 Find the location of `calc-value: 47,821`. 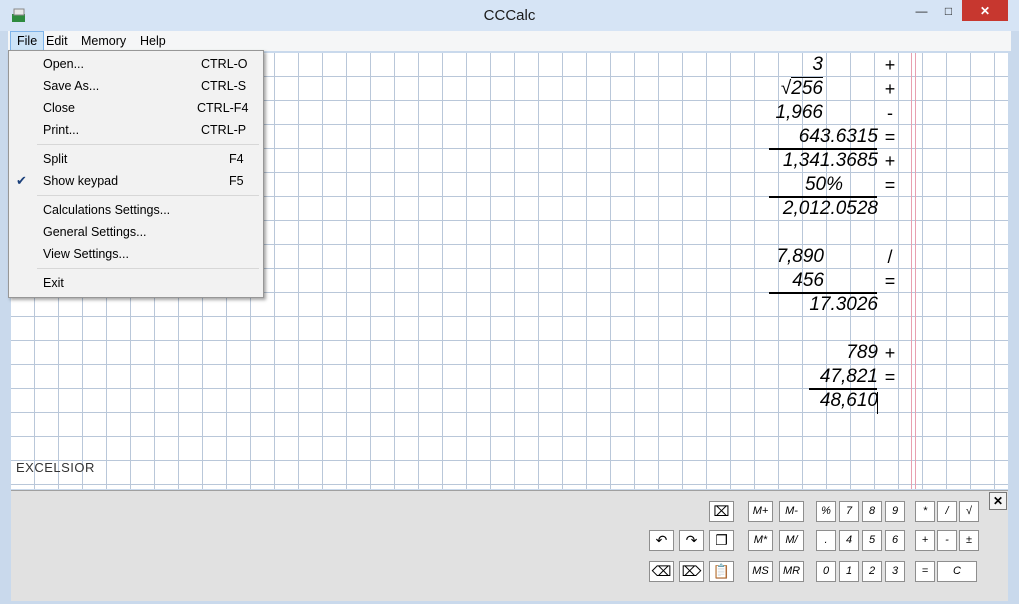

calc-value: 47,821 is located at coordinates (848, 376).